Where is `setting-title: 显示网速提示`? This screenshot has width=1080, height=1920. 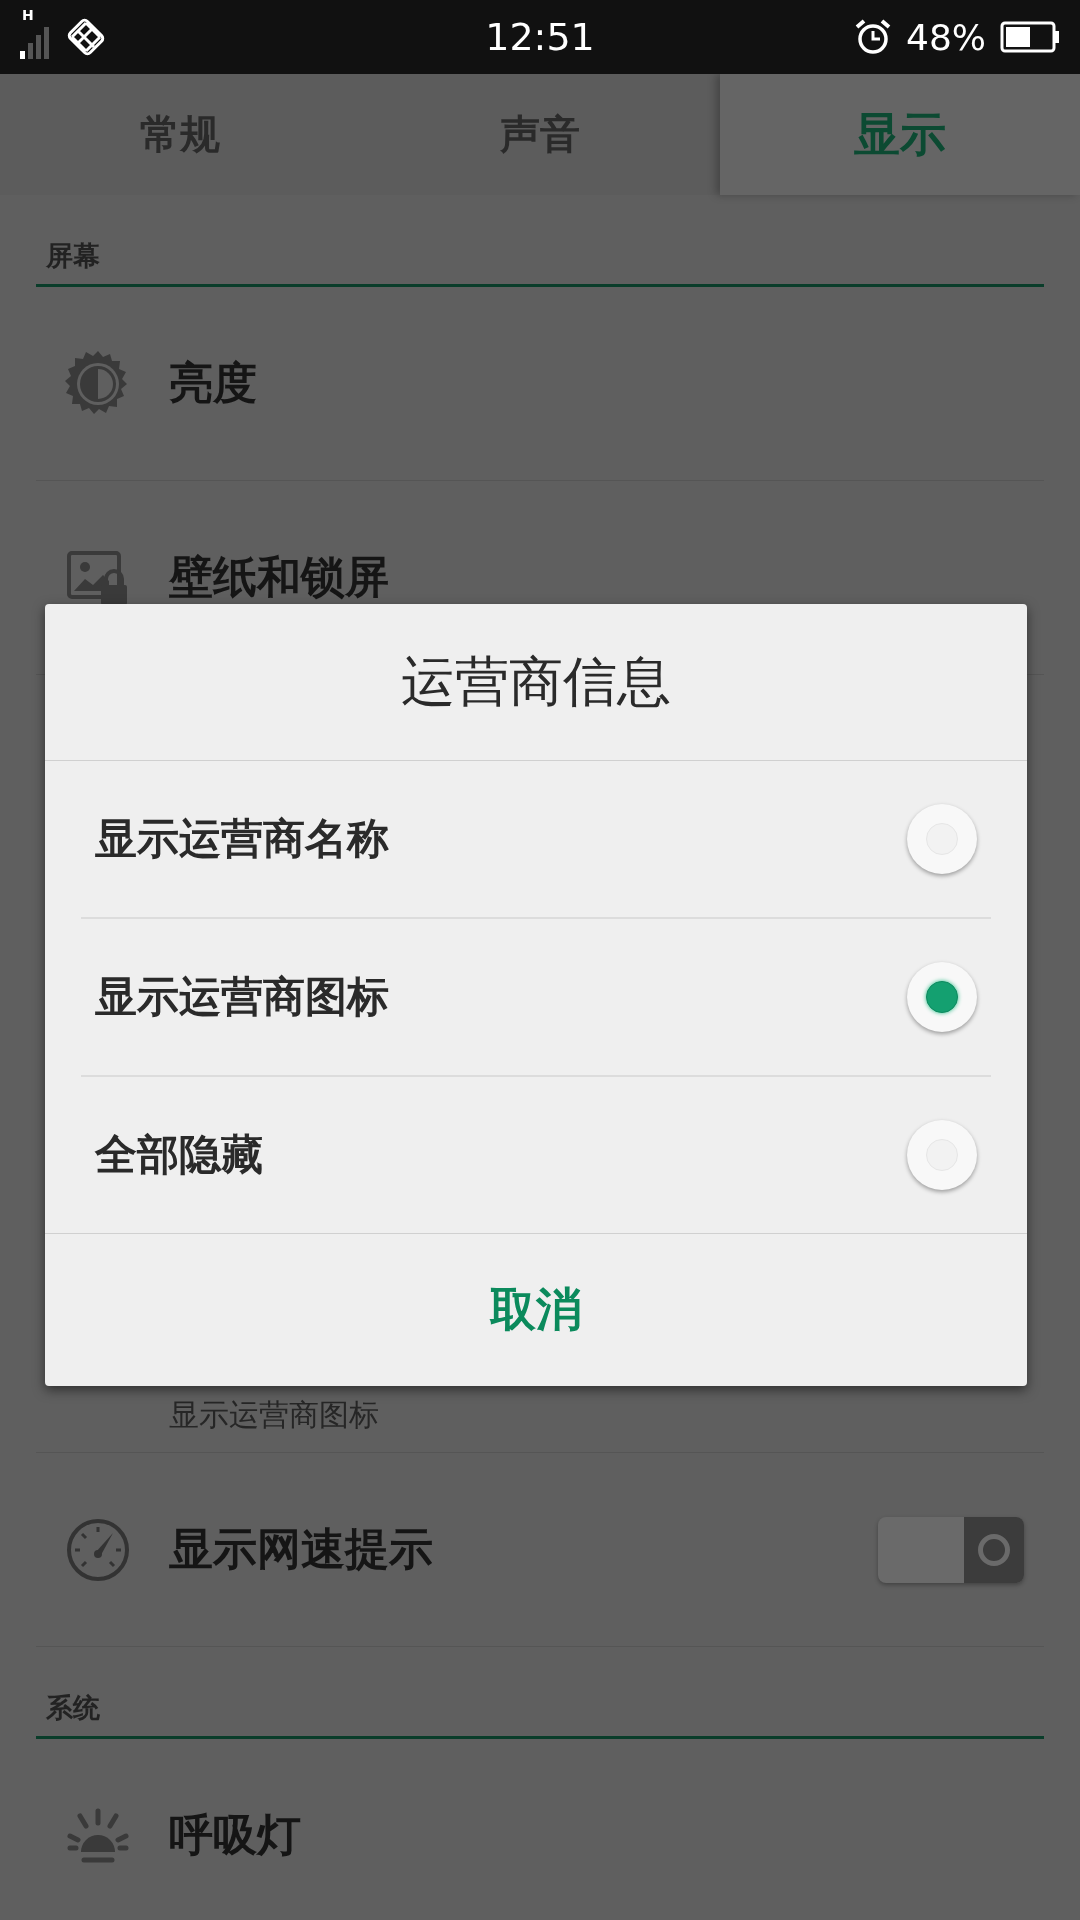
setting-title: 显示网速提示 is located at coordinates (301, 1549).